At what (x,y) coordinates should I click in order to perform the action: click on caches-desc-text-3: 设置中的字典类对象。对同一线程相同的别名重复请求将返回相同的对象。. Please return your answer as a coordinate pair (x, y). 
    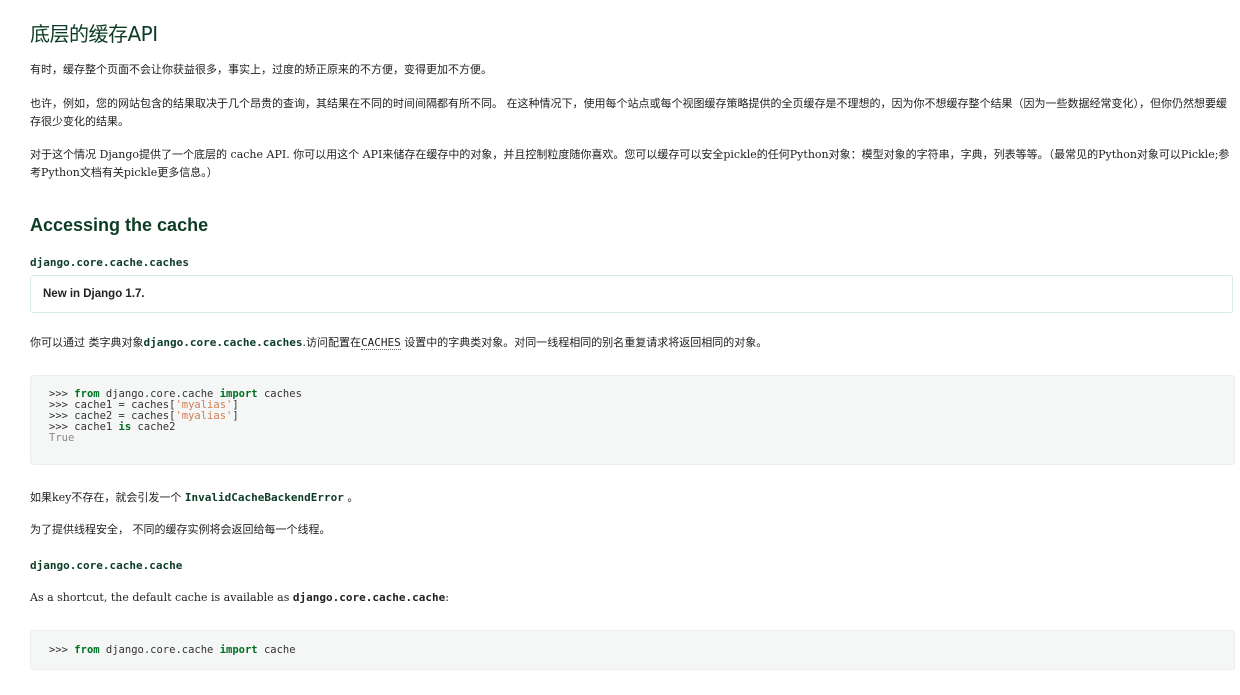
    Looking at the image, I should click on (584, 342).